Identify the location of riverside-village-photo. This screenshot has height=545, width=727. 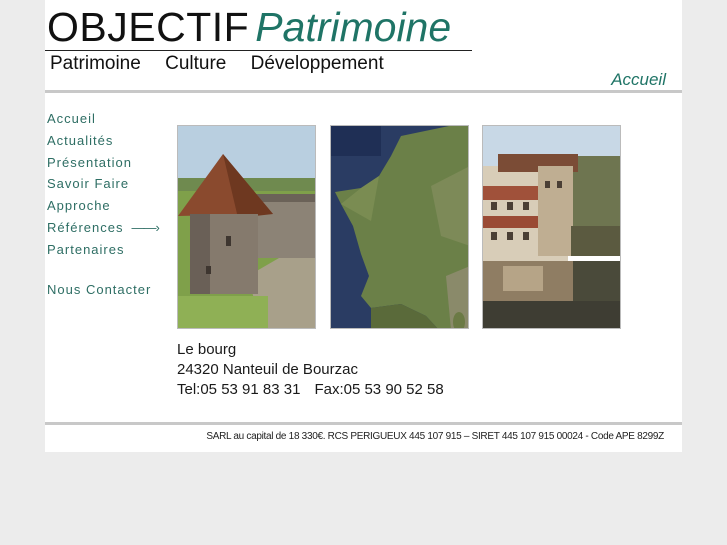
(551, 227).